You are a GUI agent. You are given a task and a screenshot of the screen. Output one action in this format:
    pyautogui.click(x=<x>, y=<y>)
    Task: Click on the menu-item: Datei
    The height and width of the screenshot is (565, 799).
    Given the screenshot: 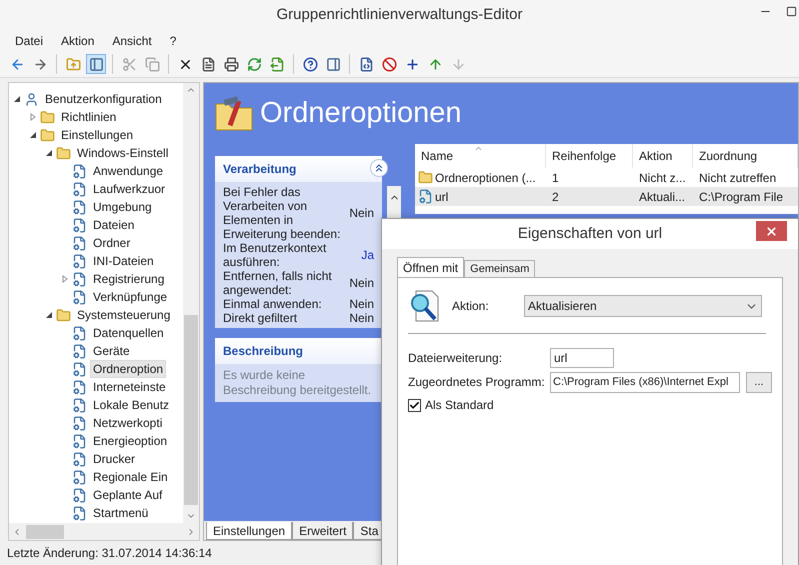 What is the action you would take?
    pyautogui.click(x=29, y=41)
    